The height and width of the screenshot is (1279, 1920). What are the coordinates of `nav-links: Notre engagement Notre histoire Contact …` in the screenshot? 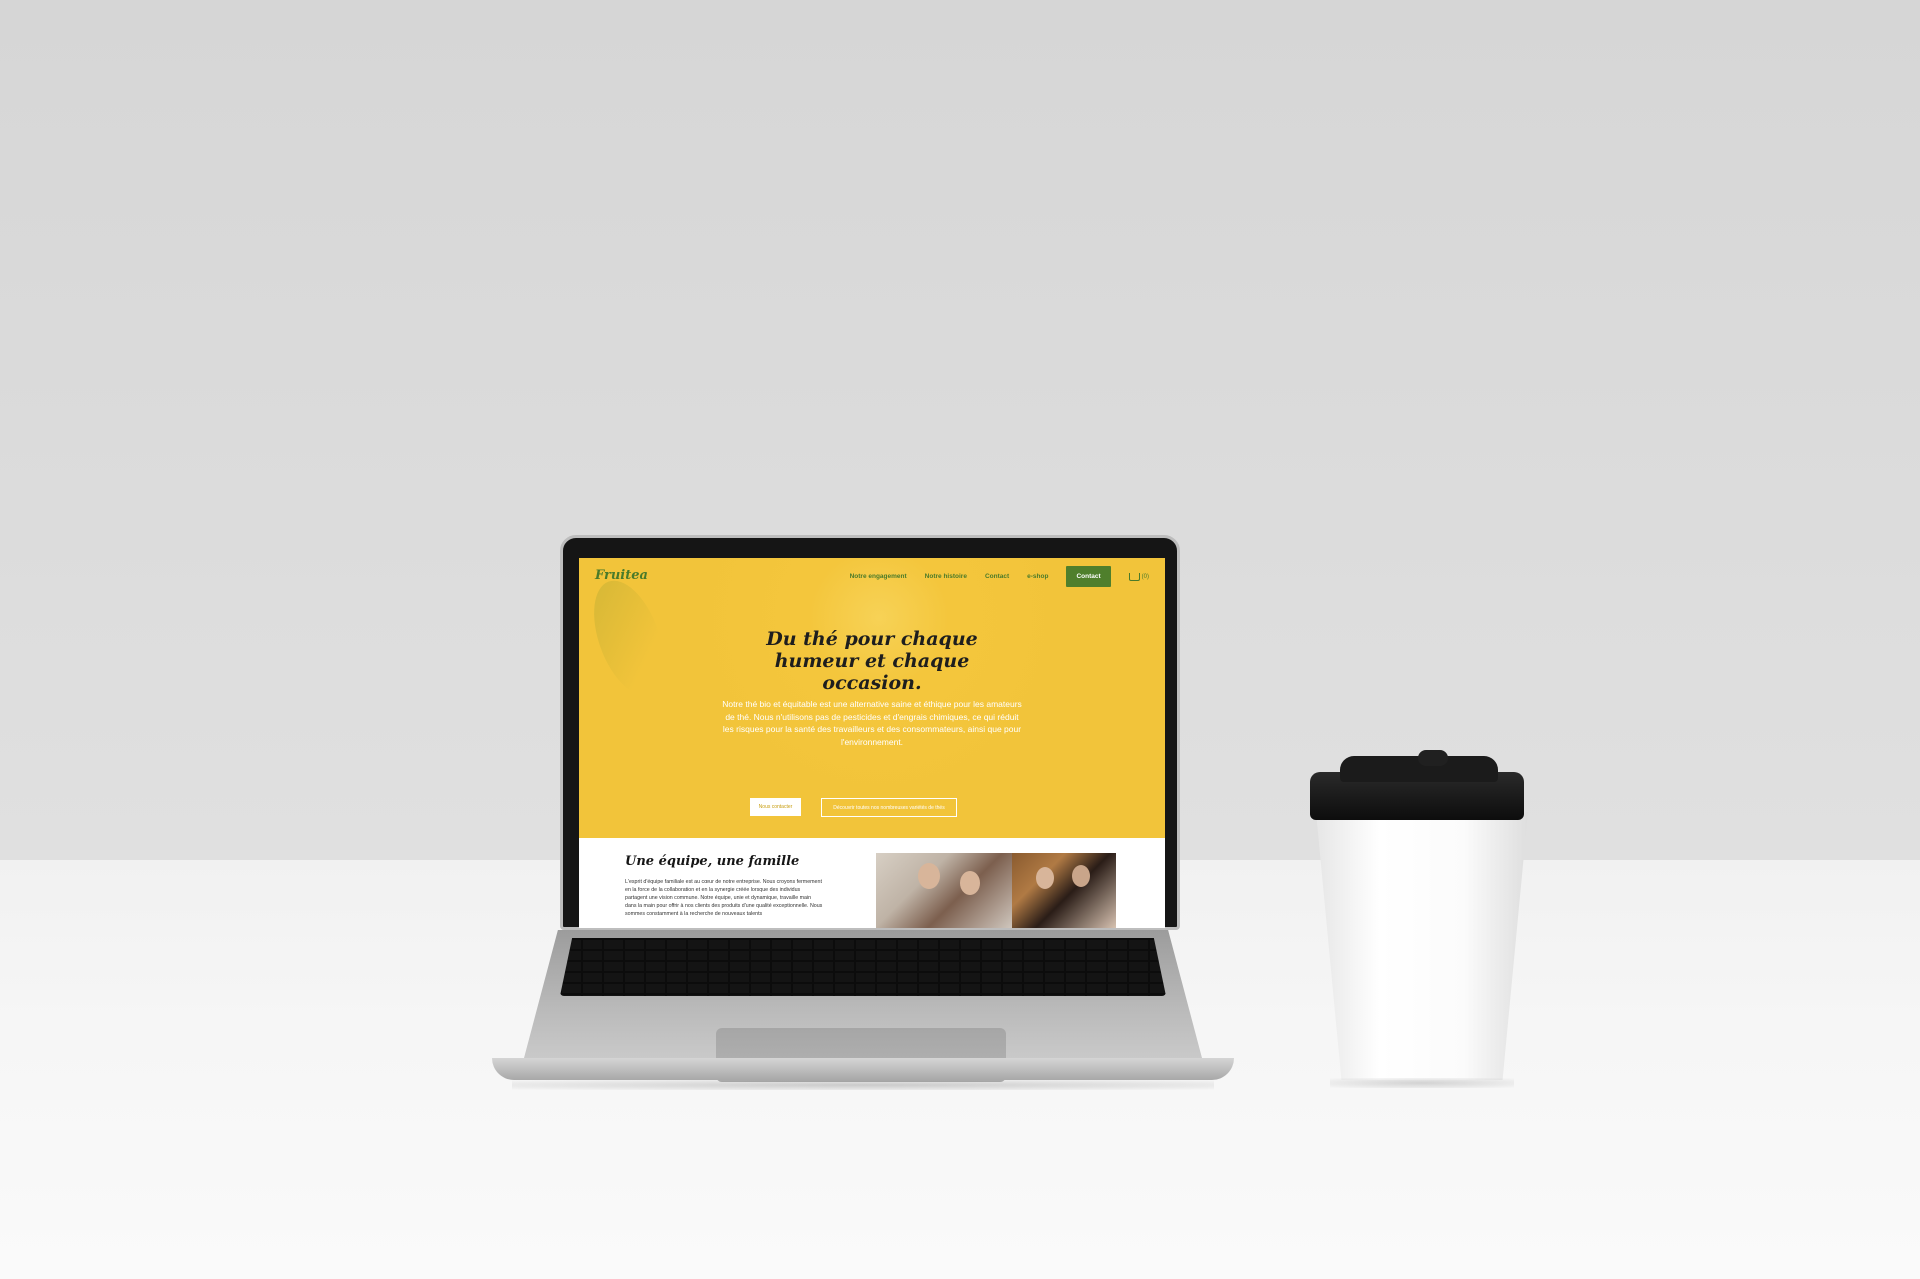 It's located at (999, 576).